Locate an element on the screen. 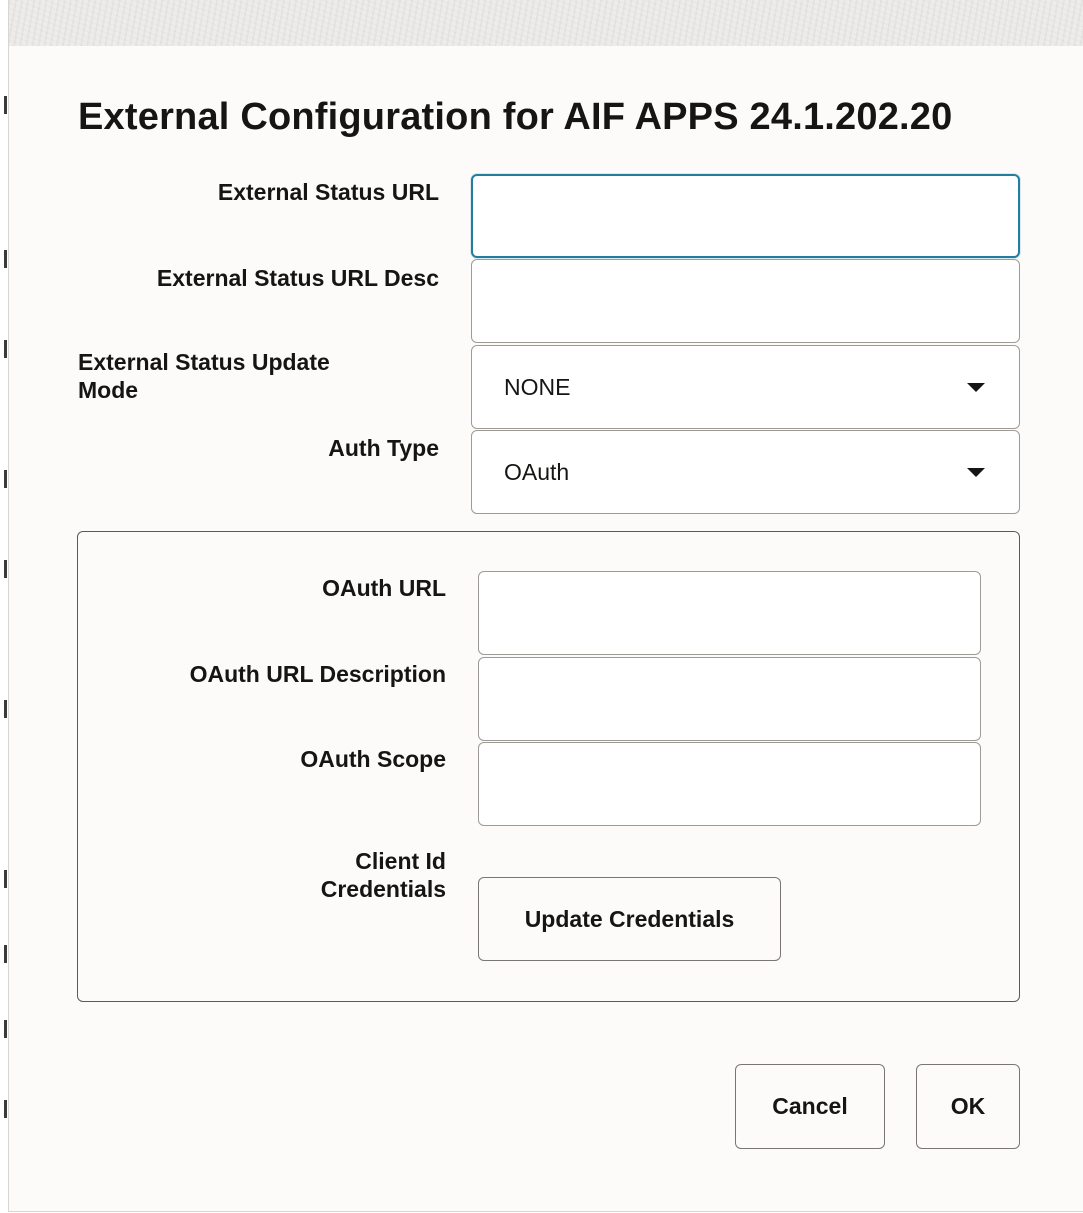  oauth-url-label: OAuth URL is located at coordinates (384, 588).